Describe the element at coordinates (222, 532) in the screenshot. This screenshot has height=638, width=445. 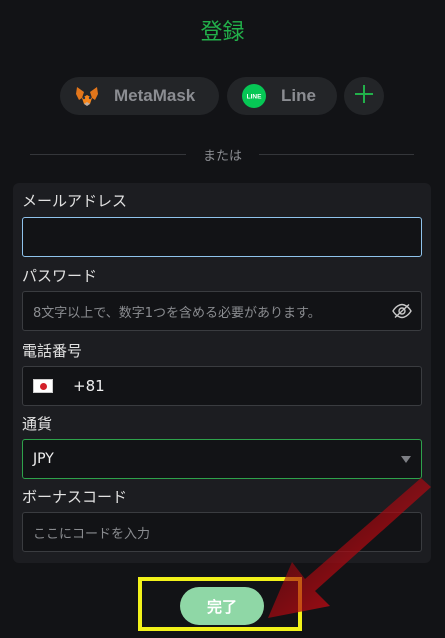
I see `bonus-code-field: ここにコードを入力` at that location.